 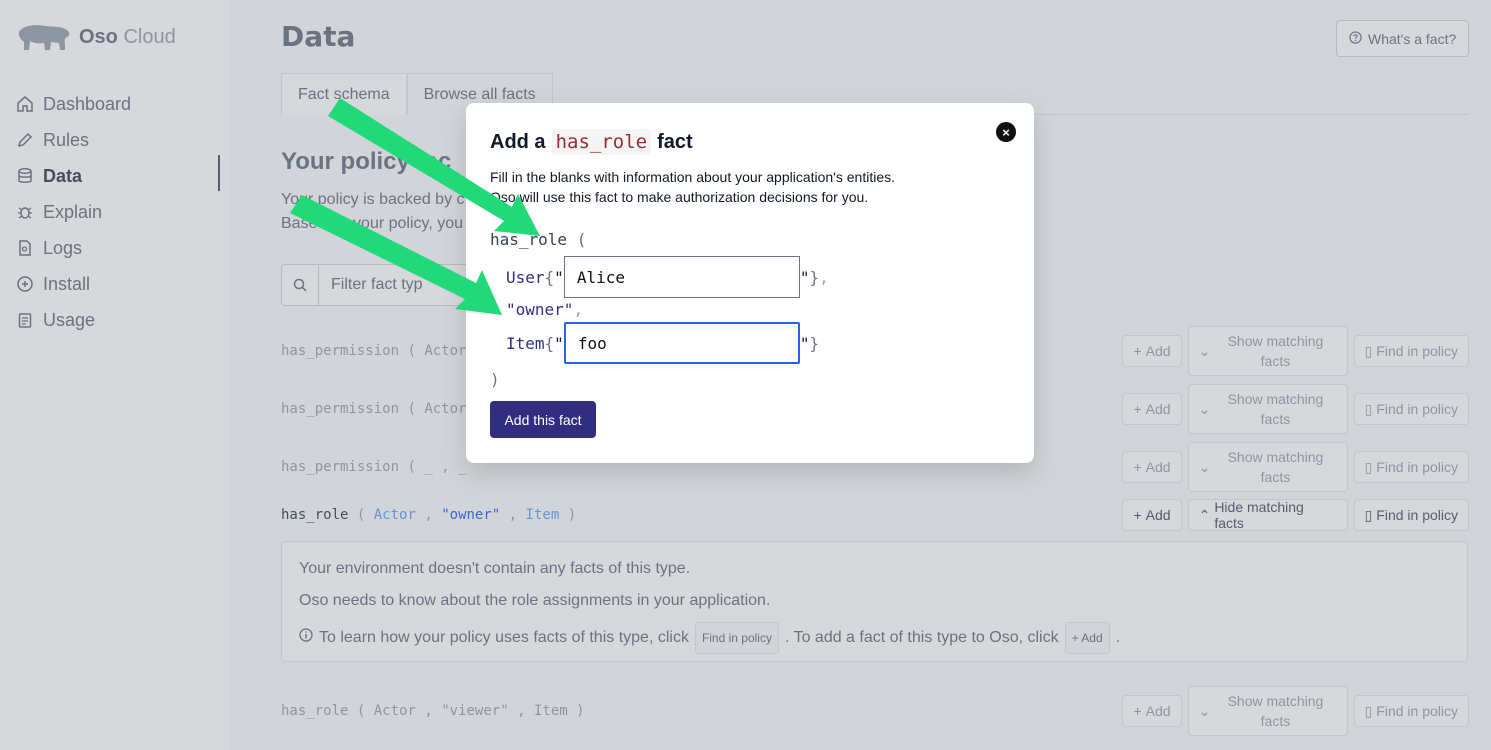 I want to click on arg3-row: Item{" "}, so click(x=662, y=343).